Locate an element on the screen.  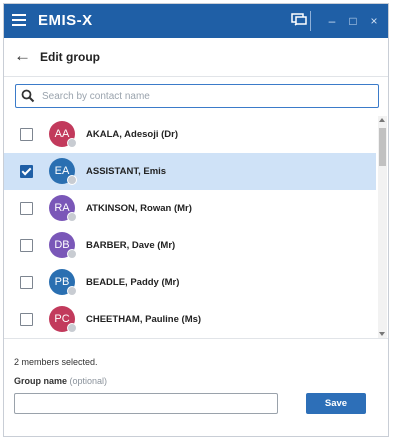
group-name-input is located at coordinates (146, 403).